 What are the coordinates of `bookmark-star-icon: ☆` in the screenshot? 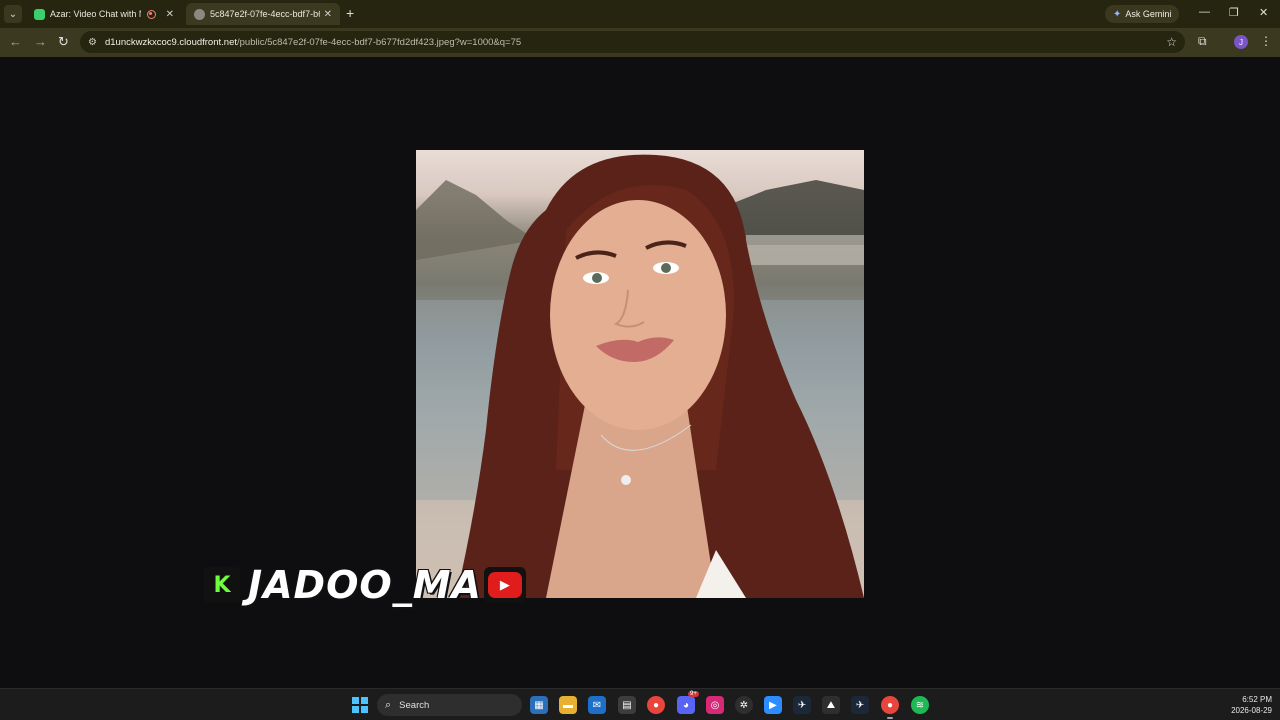 It's located at (1171, 42).